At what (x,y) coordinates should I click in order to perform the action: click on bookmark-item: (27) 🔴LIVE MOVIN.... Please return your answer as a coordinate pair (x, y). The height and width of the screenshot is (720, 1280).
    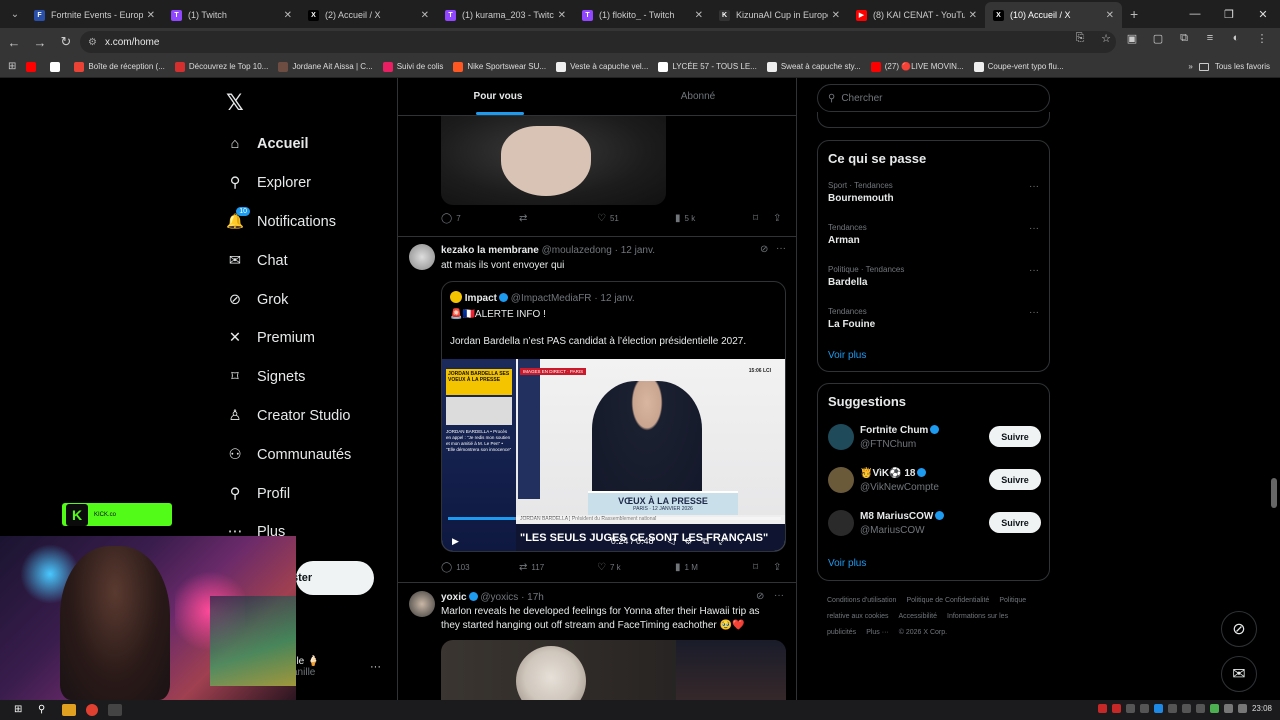
    Looking at the image, I should click on (917, 66).